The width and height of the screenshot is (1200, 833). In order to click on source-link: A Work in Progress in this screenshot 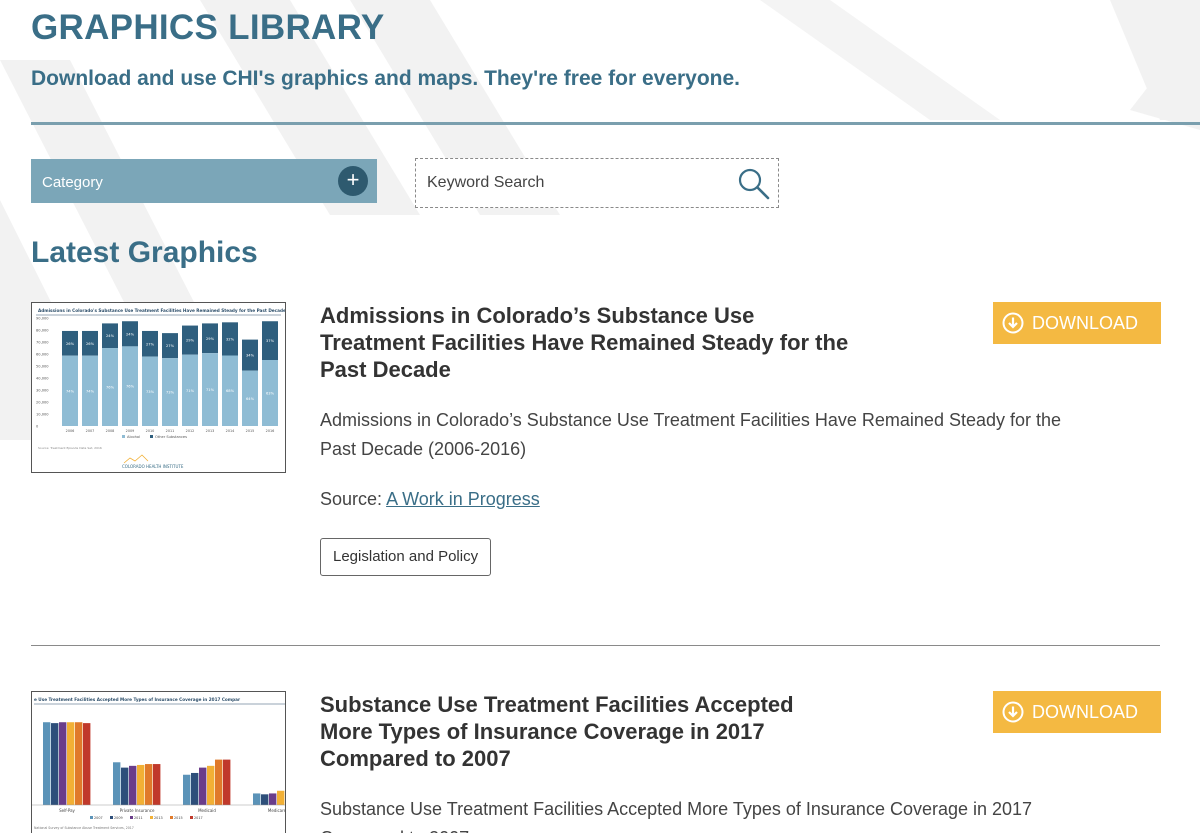, I will do `click(463, 499)`.